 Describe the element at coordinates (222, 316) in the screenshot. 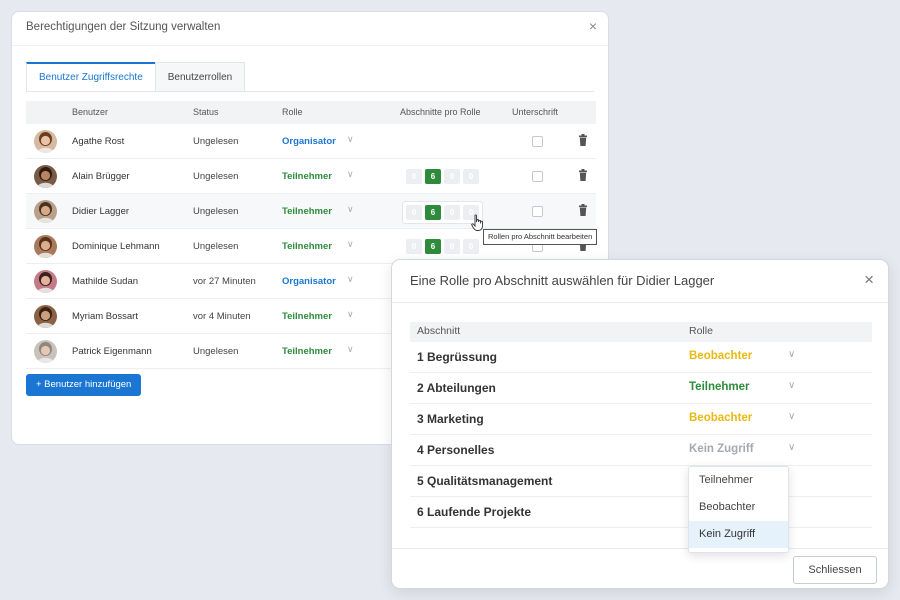

I see `user-status: vor 4 Minuten` at that location.